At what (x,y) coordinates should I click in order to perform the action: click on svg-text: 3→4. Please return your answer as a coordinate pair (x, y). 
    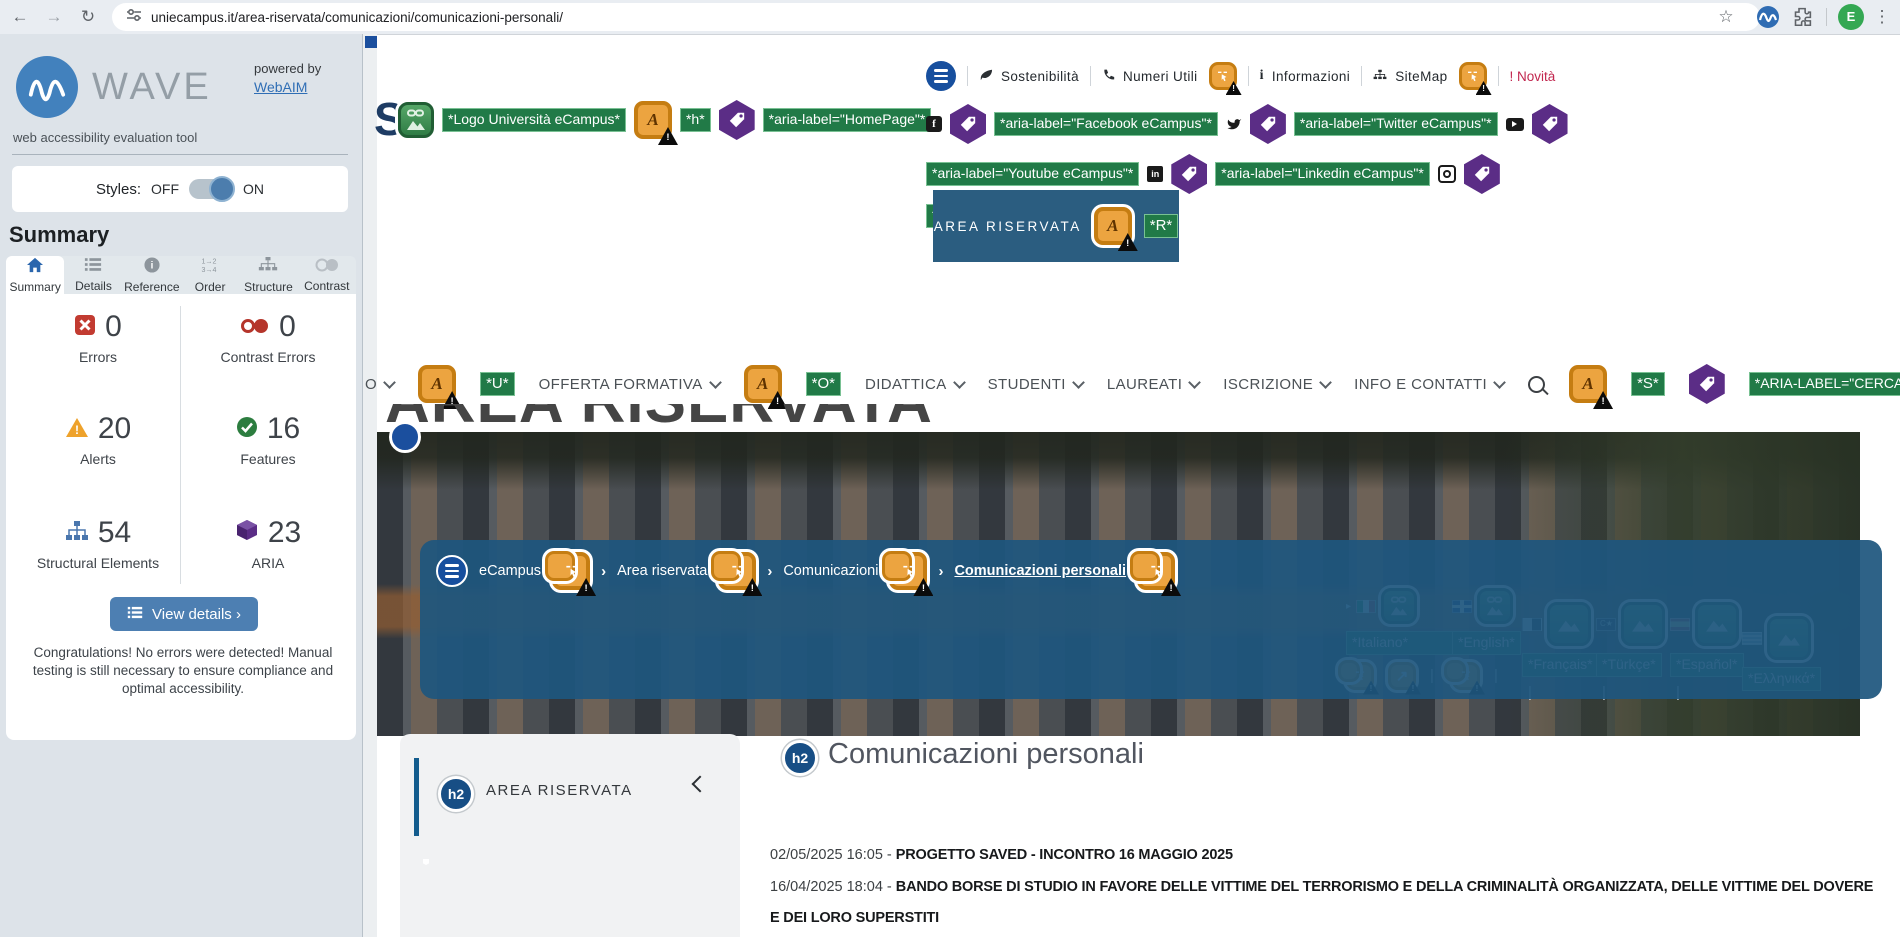
    Looking at the image, I should click on (209, 269).